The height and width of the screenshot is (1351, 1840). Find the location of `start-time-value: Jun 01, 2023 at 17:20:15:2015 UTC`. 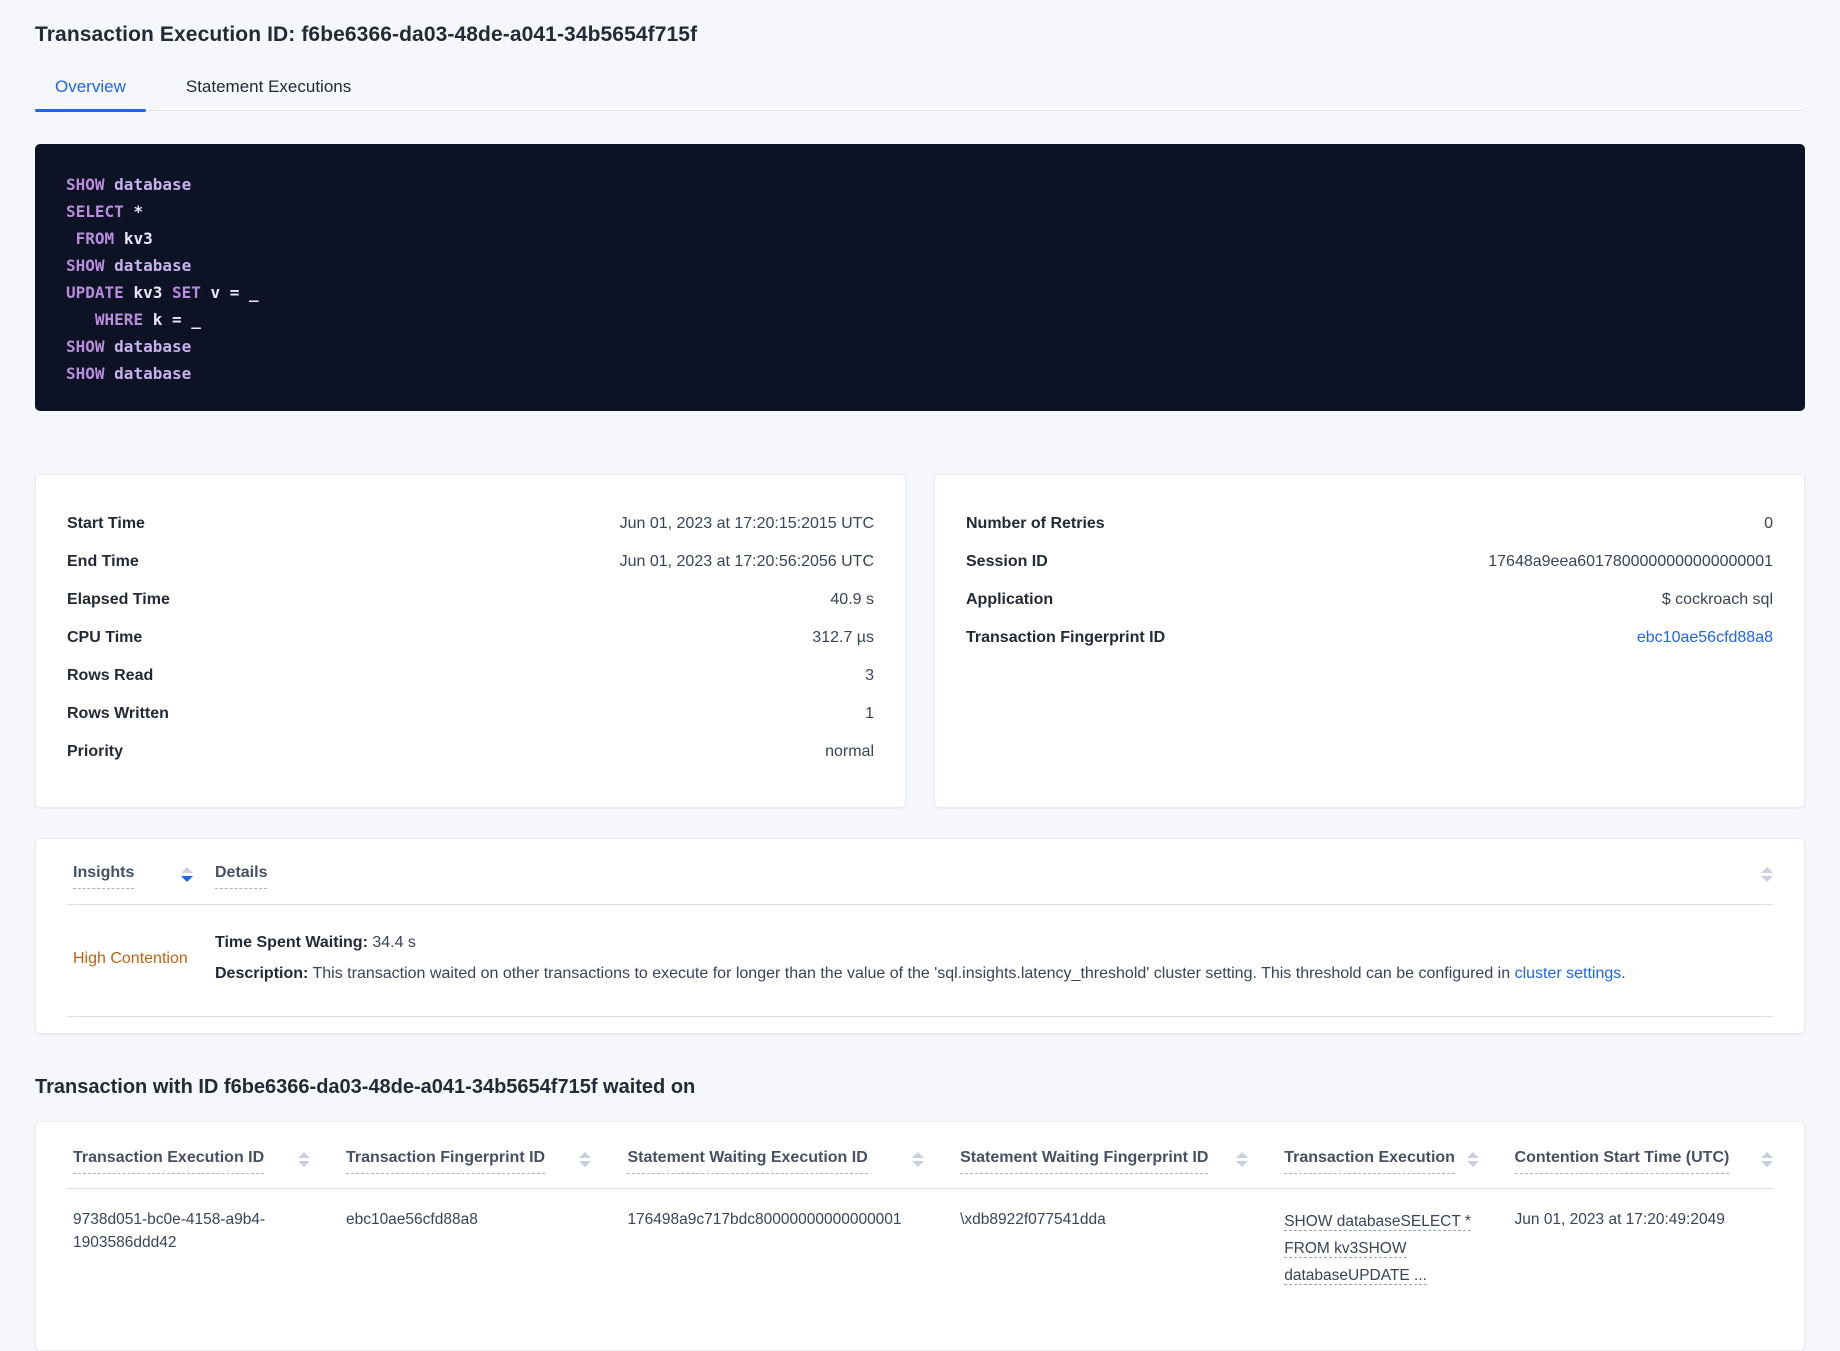

start-time-value: Jun 01, 2023 at 17:20:15:2015 UTC is located at coordinates (746, 523).